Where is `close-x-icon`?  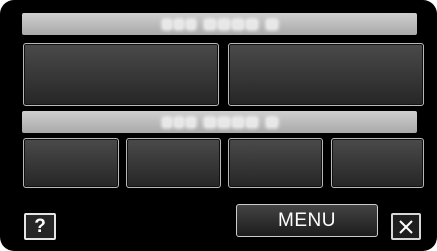
close-x-icon is located at coordinates (406, 226).